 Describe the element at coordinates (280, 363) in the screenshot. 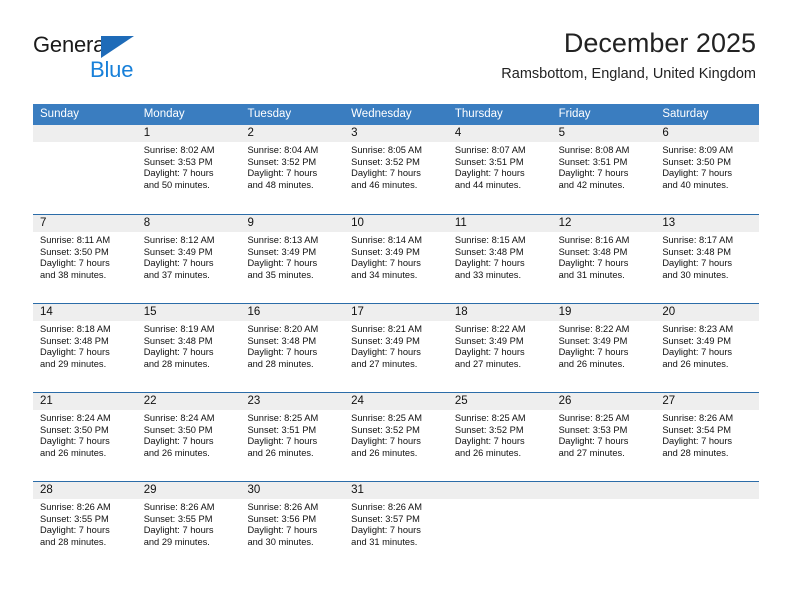

I see `daylight-text-line2: and 28 minutes.` at that location.